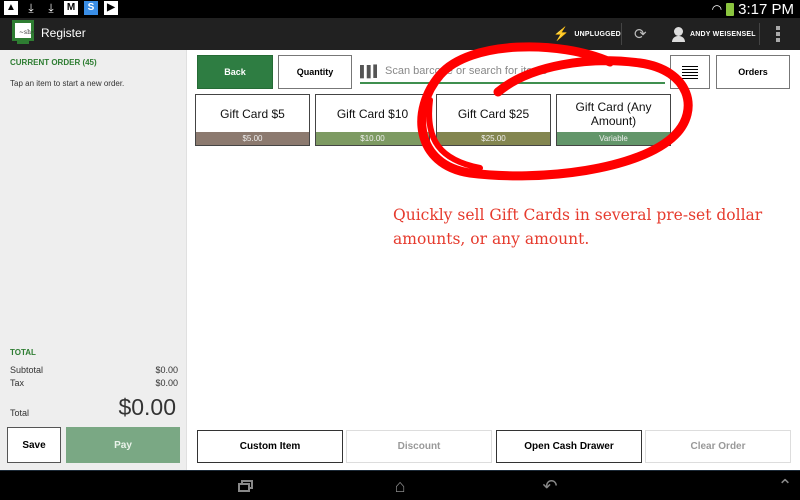 The height and width of the screenshot is (500, 800). Describe the element at coordinates (71, 8) in the screenshot. I see `gmail-icon: M` at that location.